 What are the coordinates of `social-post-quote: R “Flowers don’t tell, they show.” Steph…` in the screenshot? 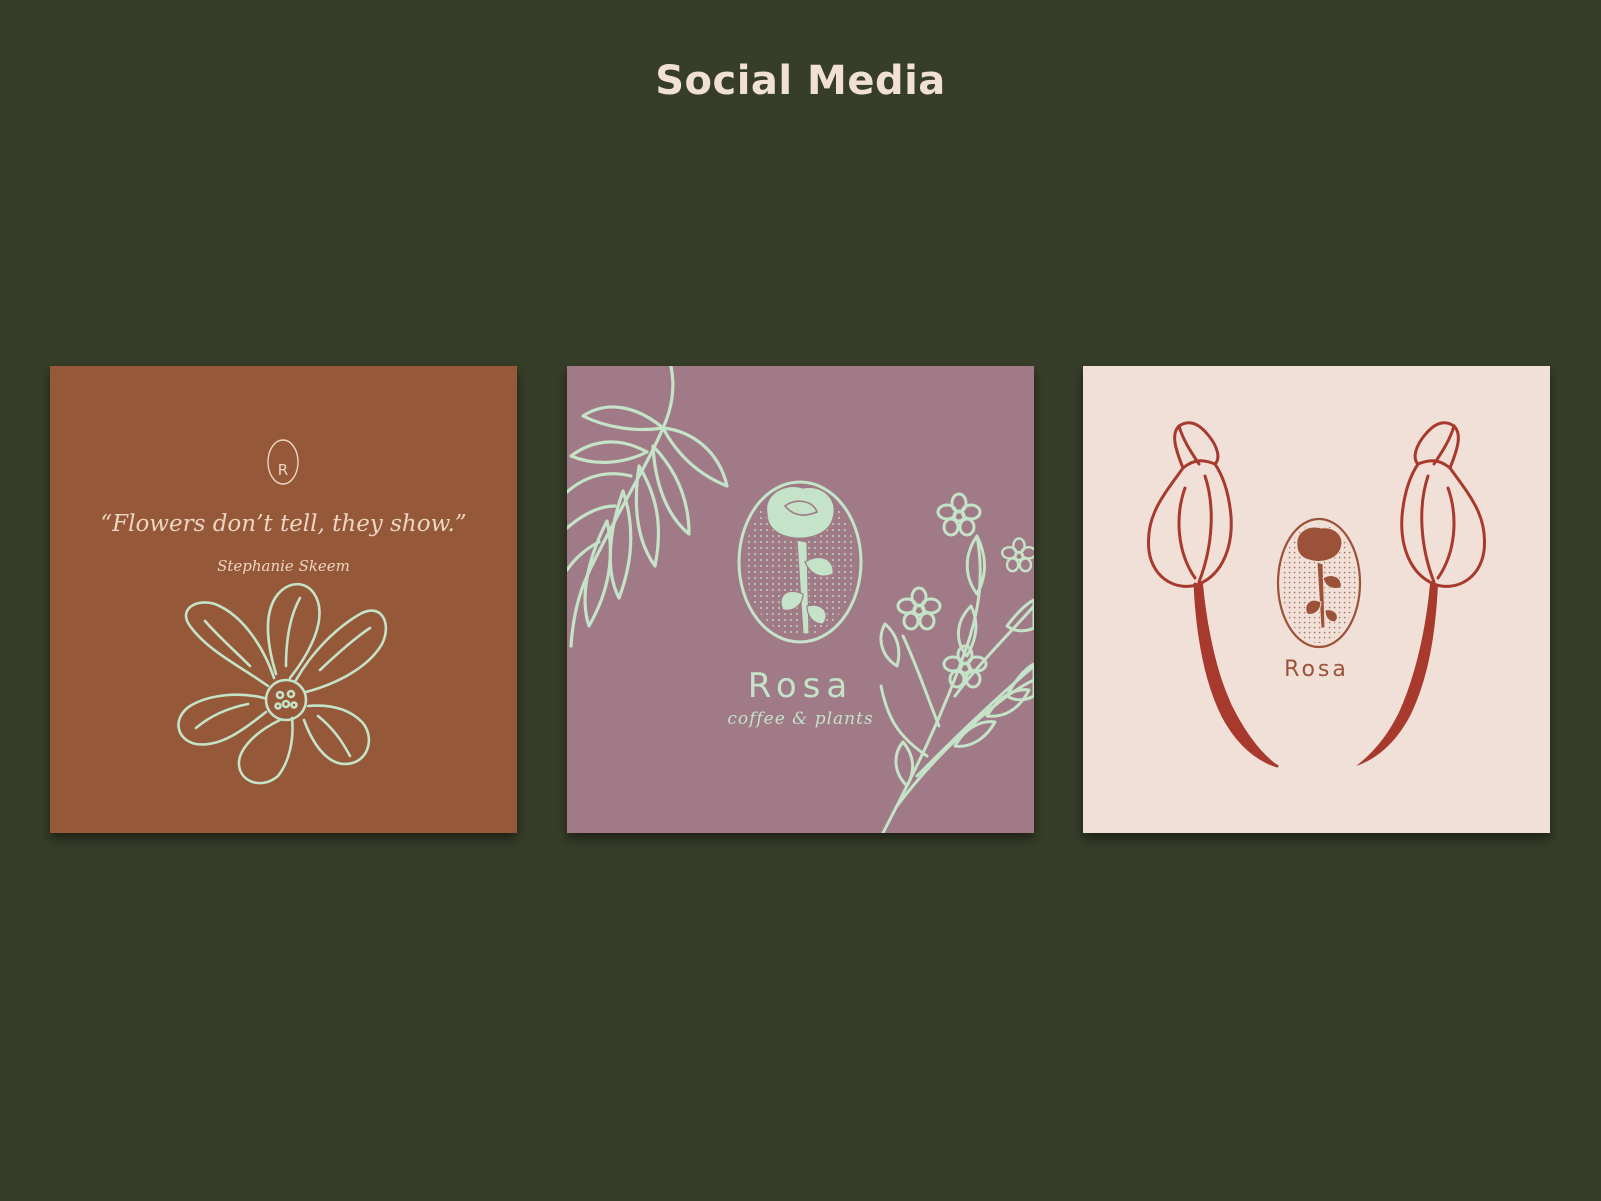 It's located at (283, 599).